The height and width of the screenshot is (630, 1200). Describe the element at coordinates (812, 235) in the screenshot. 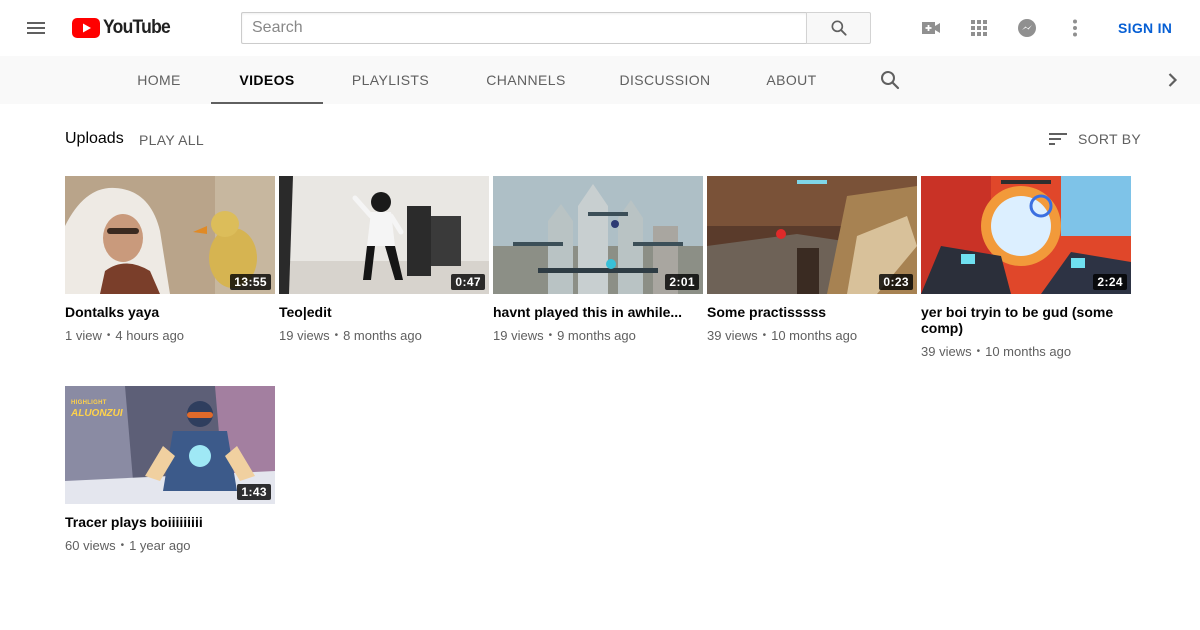

I see `video-thumbnail: 0:23` at that location.